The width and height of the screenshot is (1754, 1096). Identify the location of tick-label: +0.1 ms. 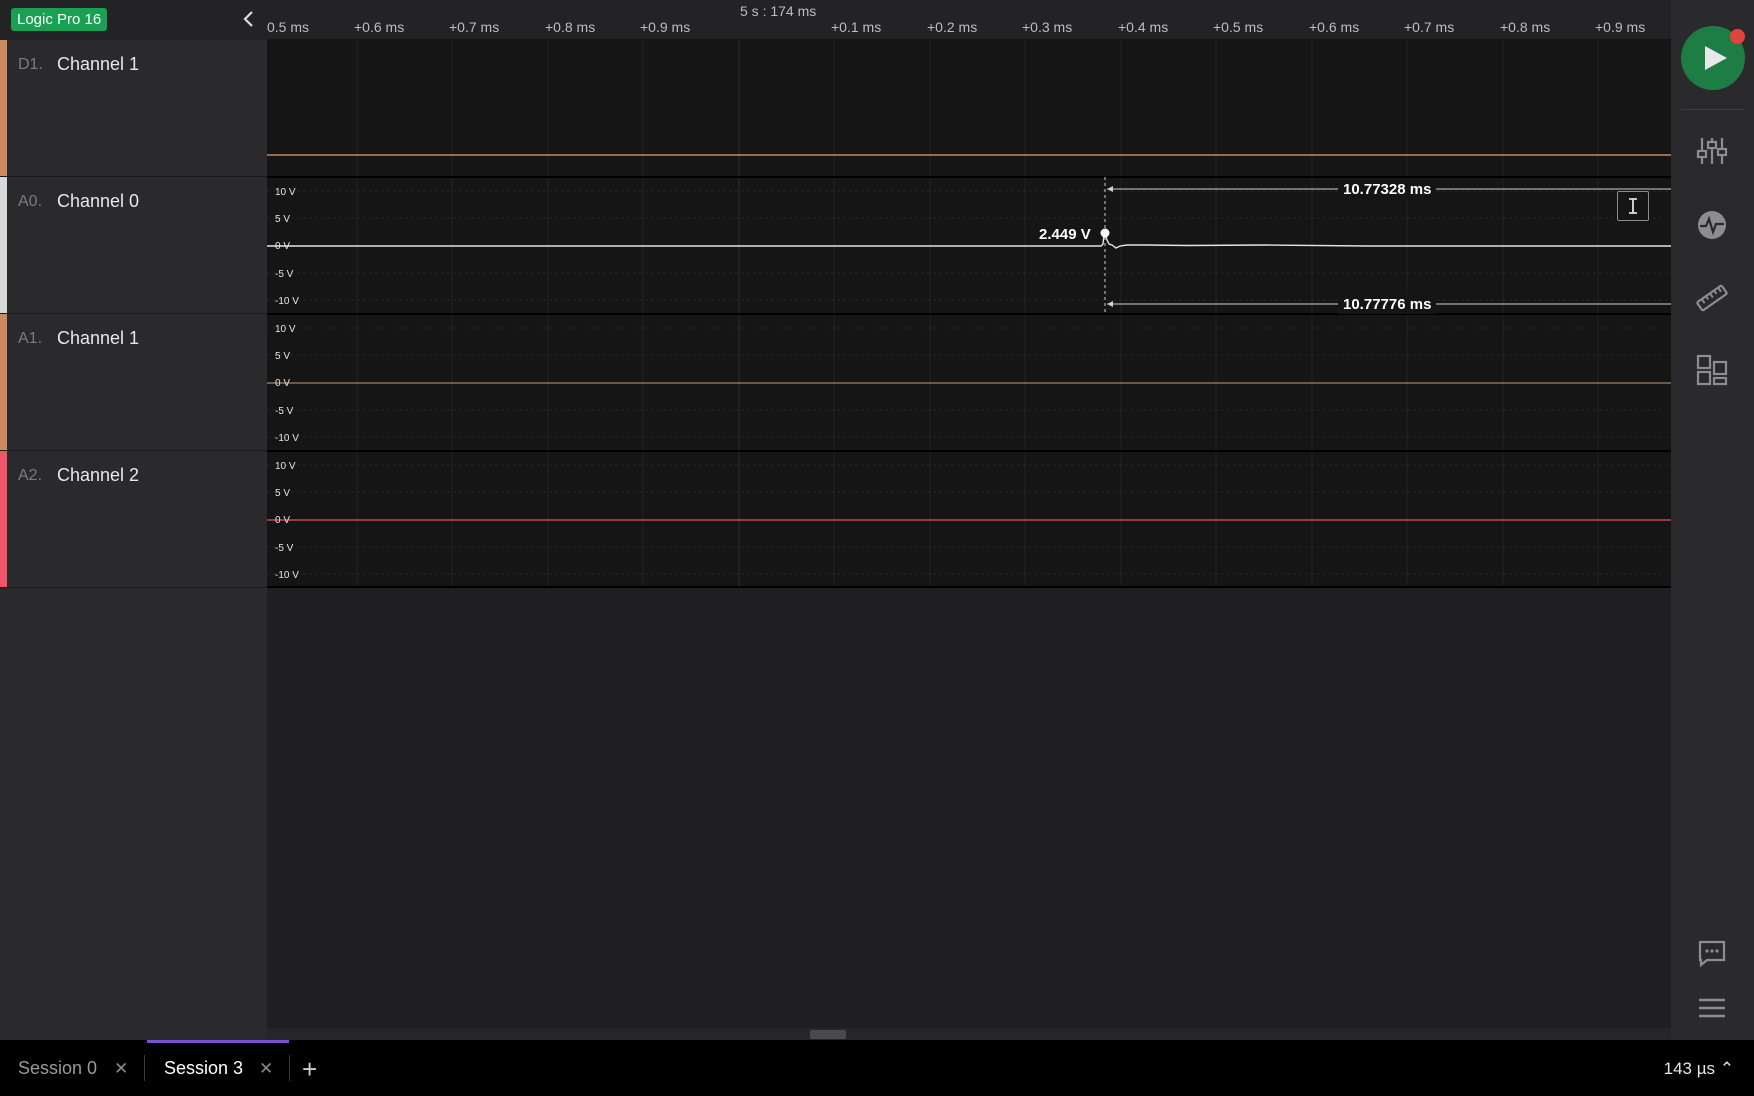
(856, 27).